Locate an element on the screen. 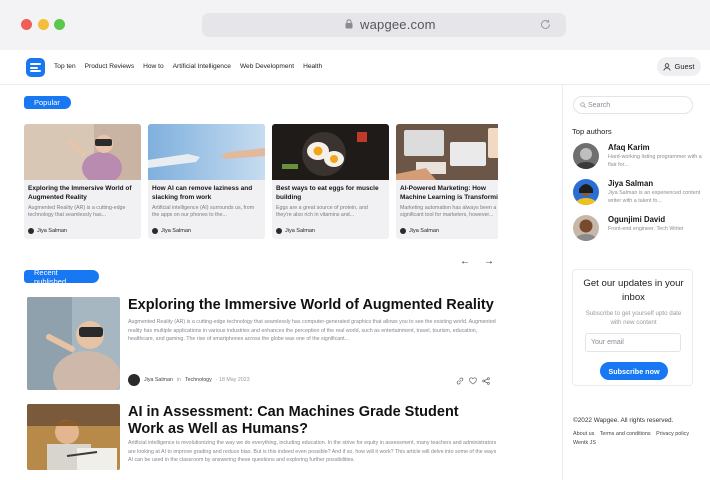 This screenshot has height=480, width=710. subscribe-button: Subscribe now is located at coordinates (634, 371).